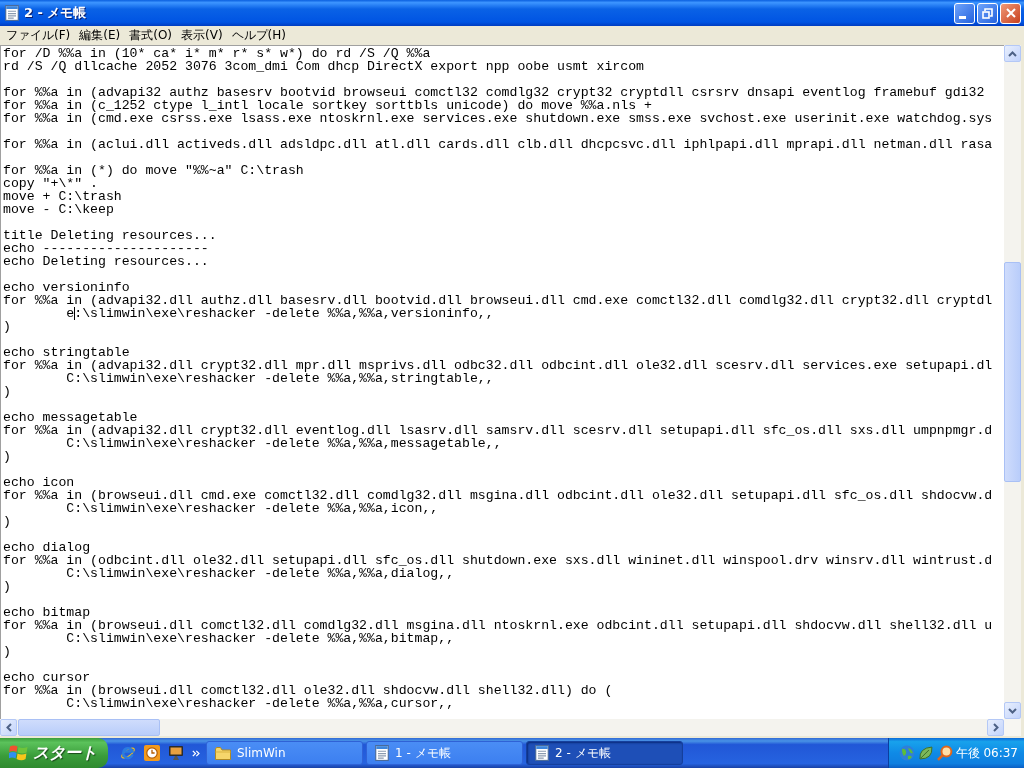  I want to click on menu-item: 表示(V), so click(202, 35).